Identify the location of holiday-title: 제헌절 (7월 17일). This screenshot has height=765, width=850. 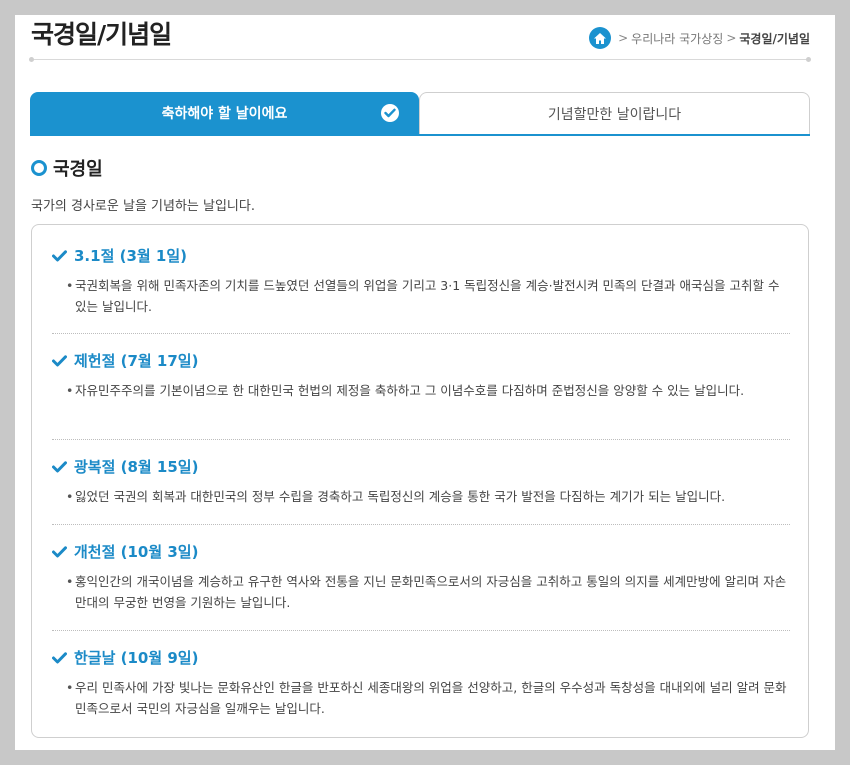
(421, 360).